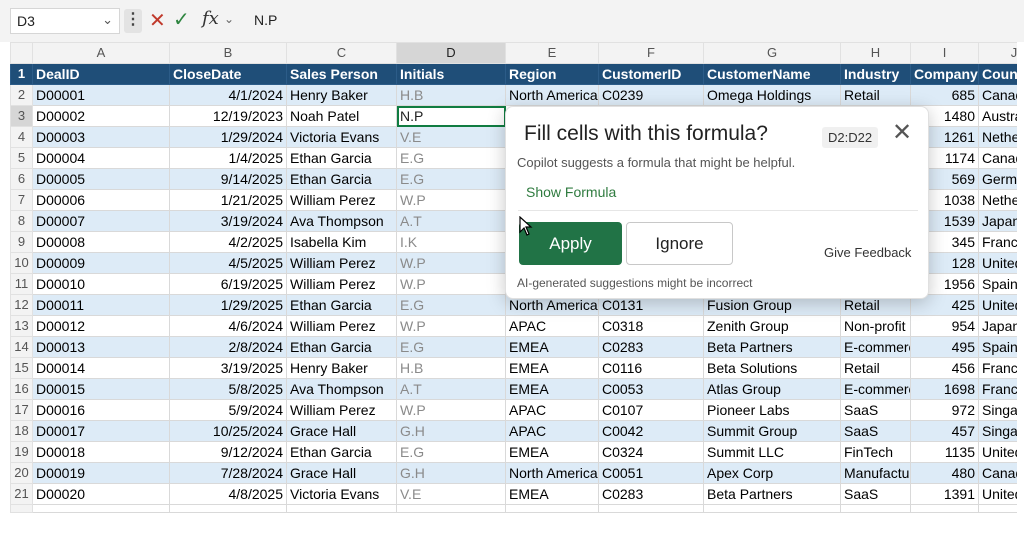 The height and width of the screenshot is (549, 1024). What do you see at coordinates (552, 53) in the screenshot?
I see `column-header: E` at bounding box center [552, 53].